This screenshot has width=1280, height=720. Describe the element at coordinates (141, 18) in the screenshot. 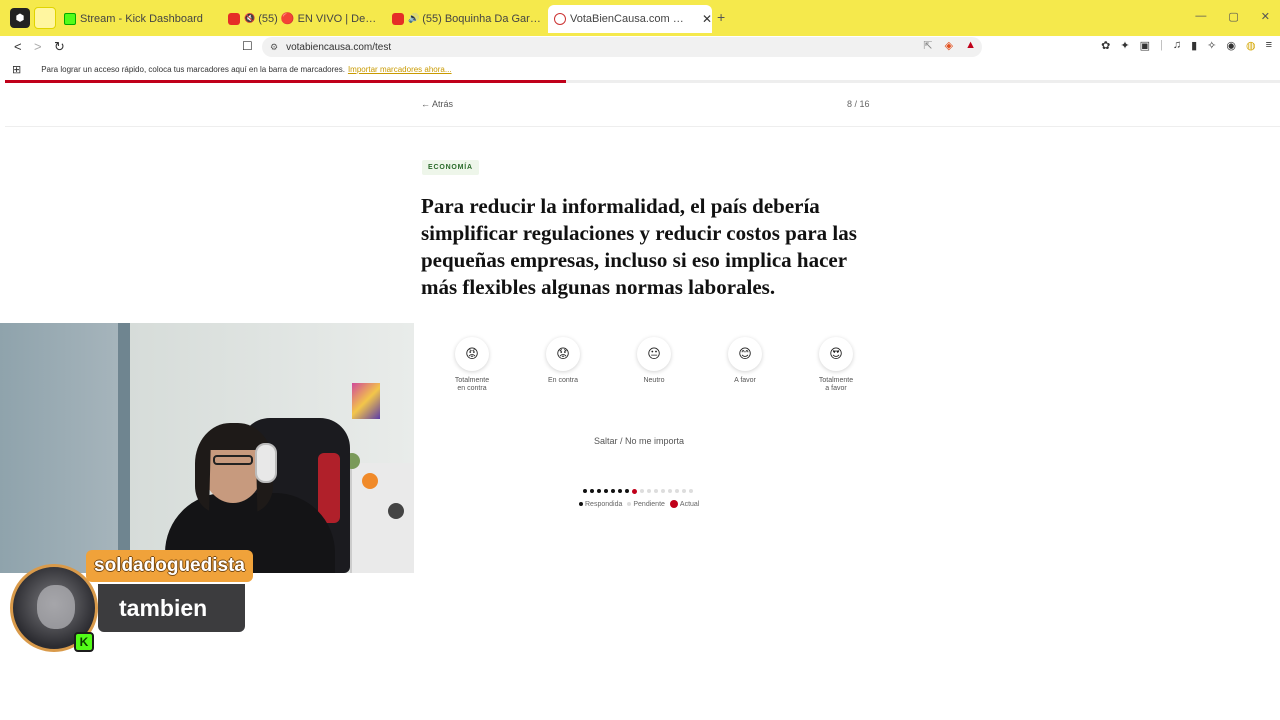

I see `tab-title: Stream - Kick Dashboard` at that location.